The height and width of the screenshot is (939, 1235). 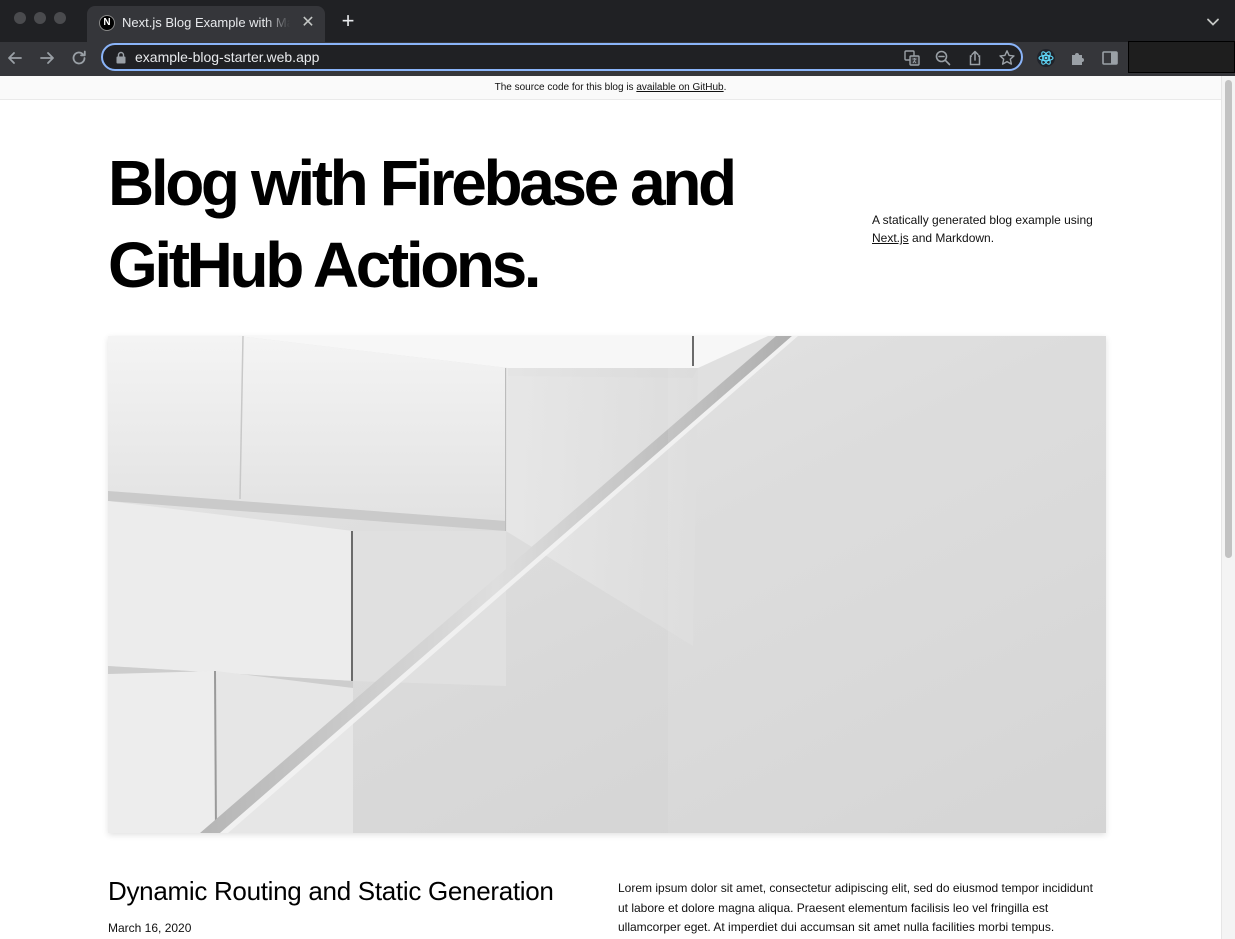 I want to click on alert-suffix: ., so click(x=725, y=87).